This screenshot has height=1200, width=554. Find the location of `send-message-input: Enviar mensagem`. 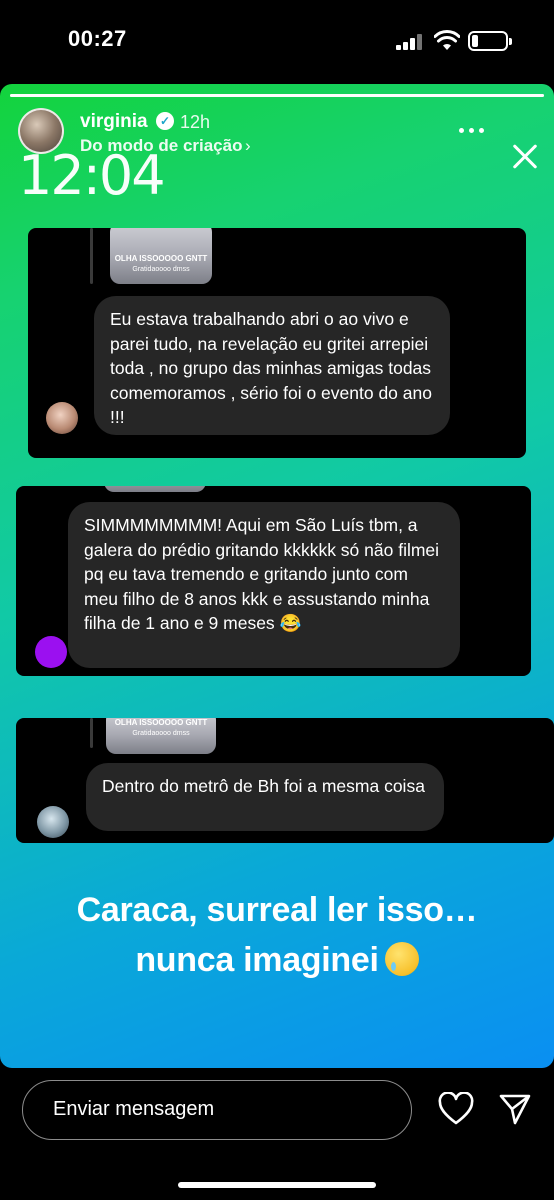

send-message-input: Enviar mensagem is located at coordinates (217, 1110).